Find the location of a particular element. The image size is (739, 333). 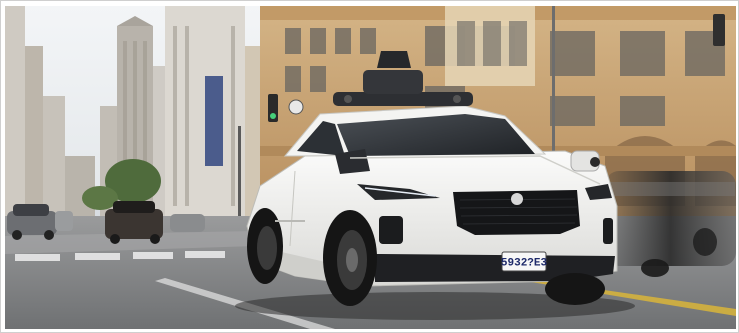

license-plate-text: 5932?E3 is located at coordinates (524, 264).